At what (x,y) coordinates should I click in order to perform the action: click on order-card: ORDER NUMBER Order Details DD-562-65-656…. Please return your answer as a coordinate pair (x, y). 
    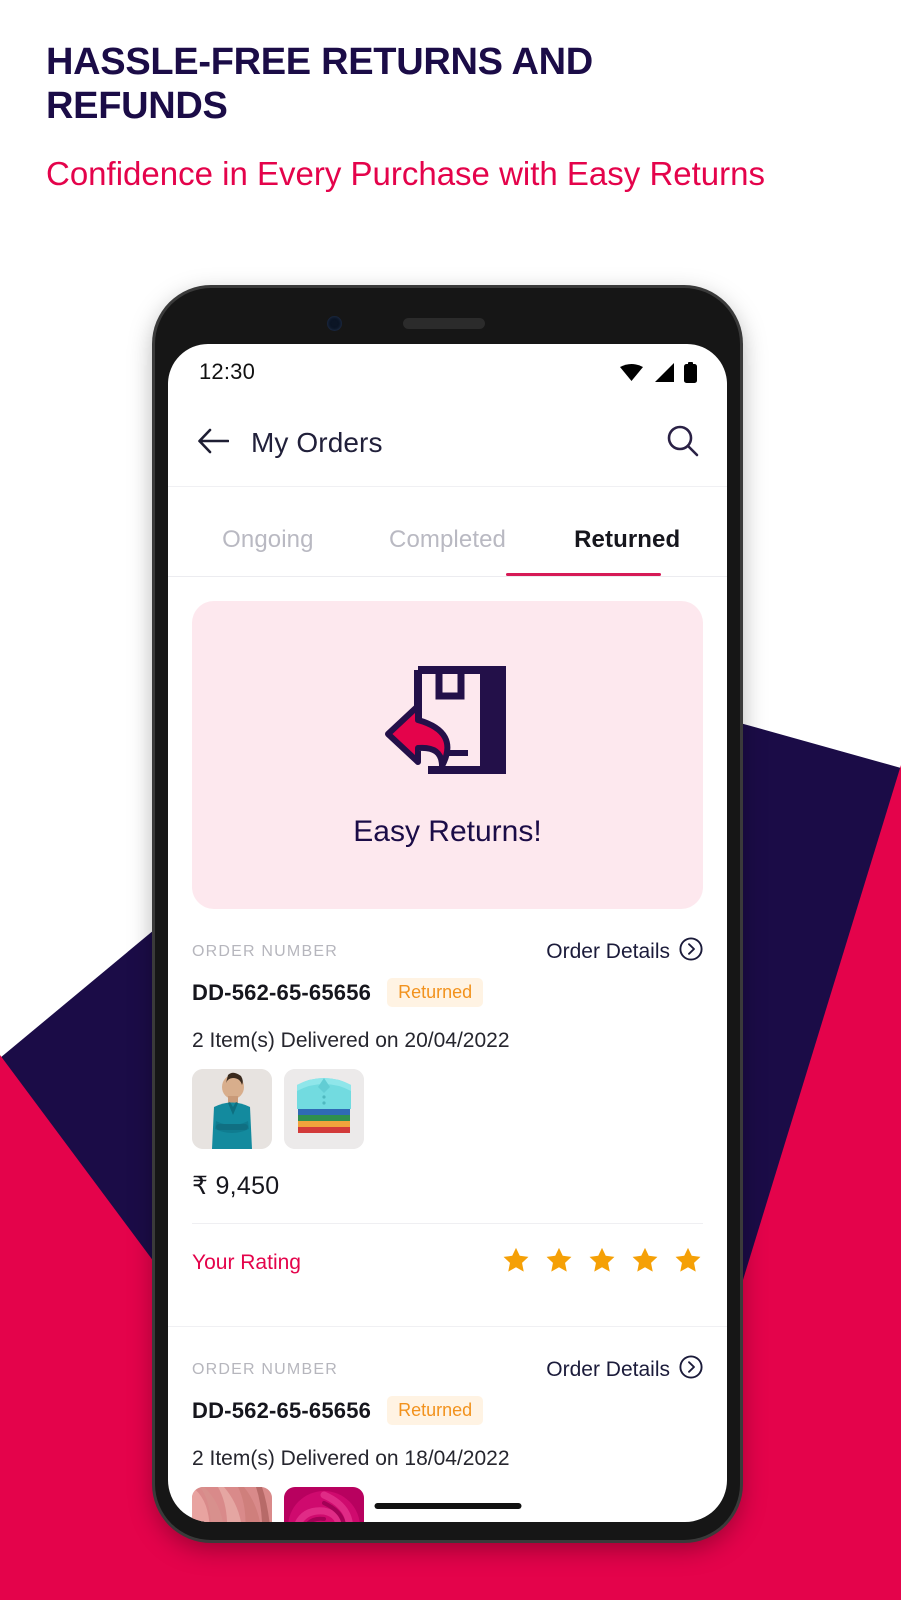
    Looking at the image, I should click on (447, 1424).